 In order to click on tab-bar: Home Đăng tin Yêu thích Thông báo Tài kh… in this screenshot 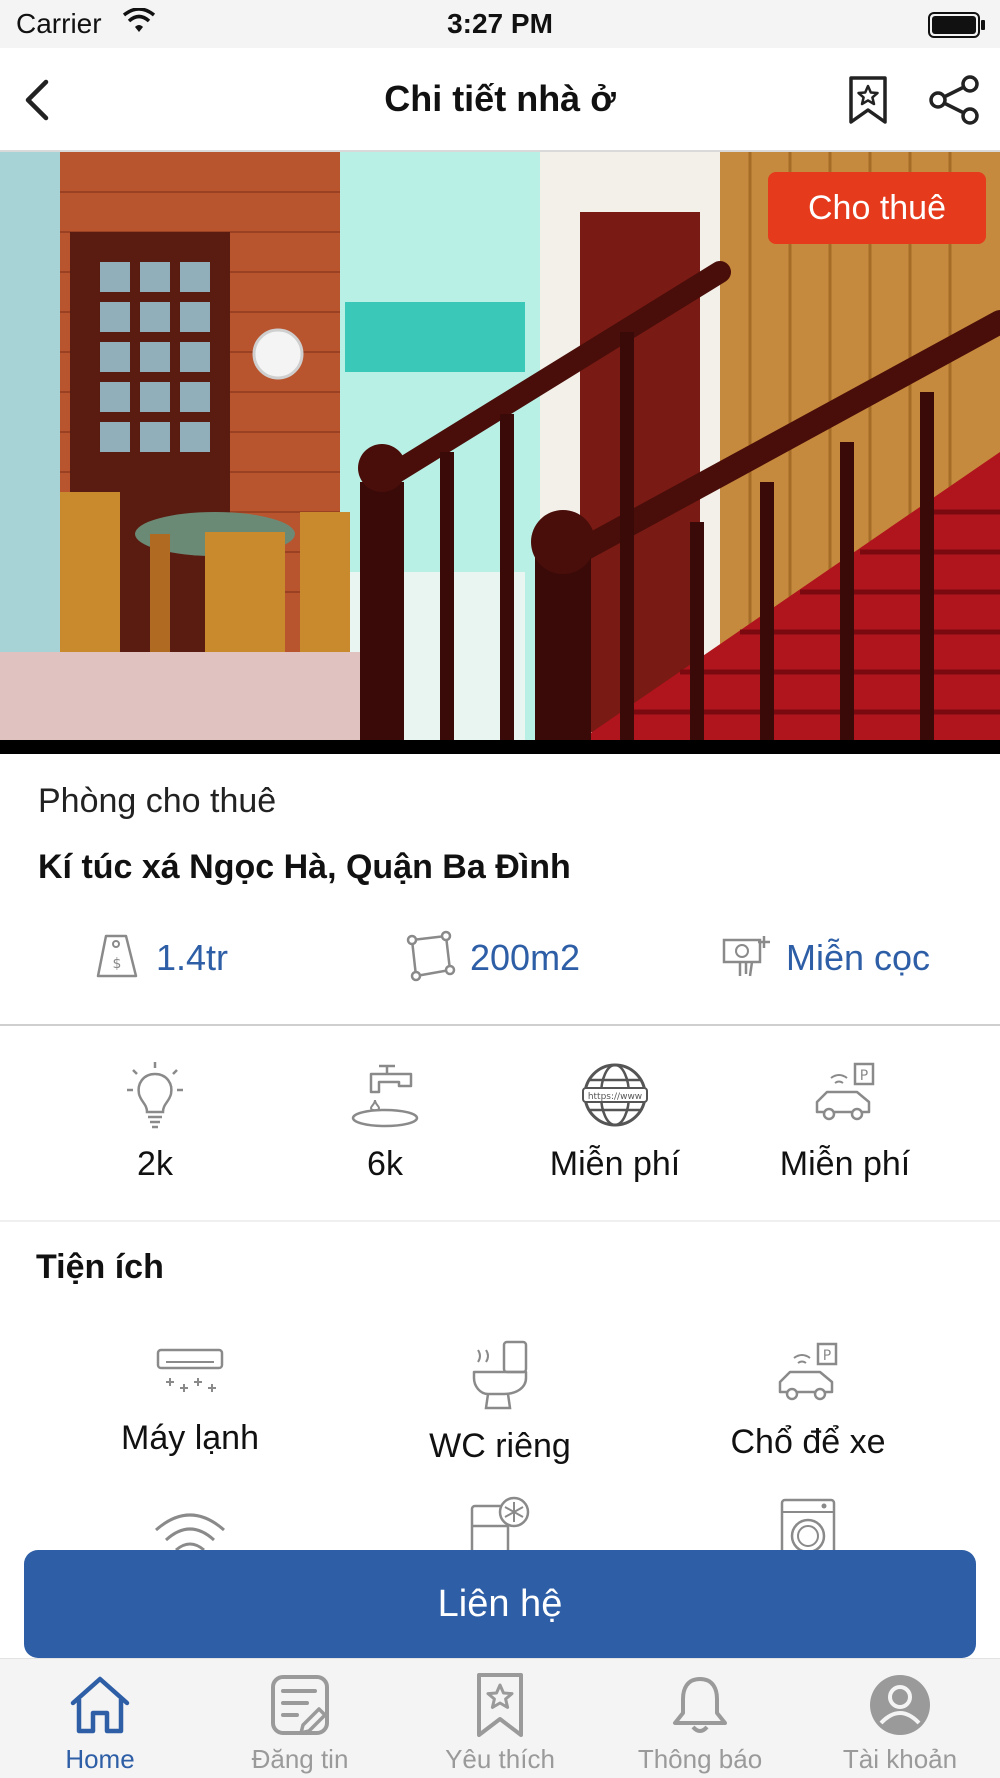, I will do `click(500, 1718)`.